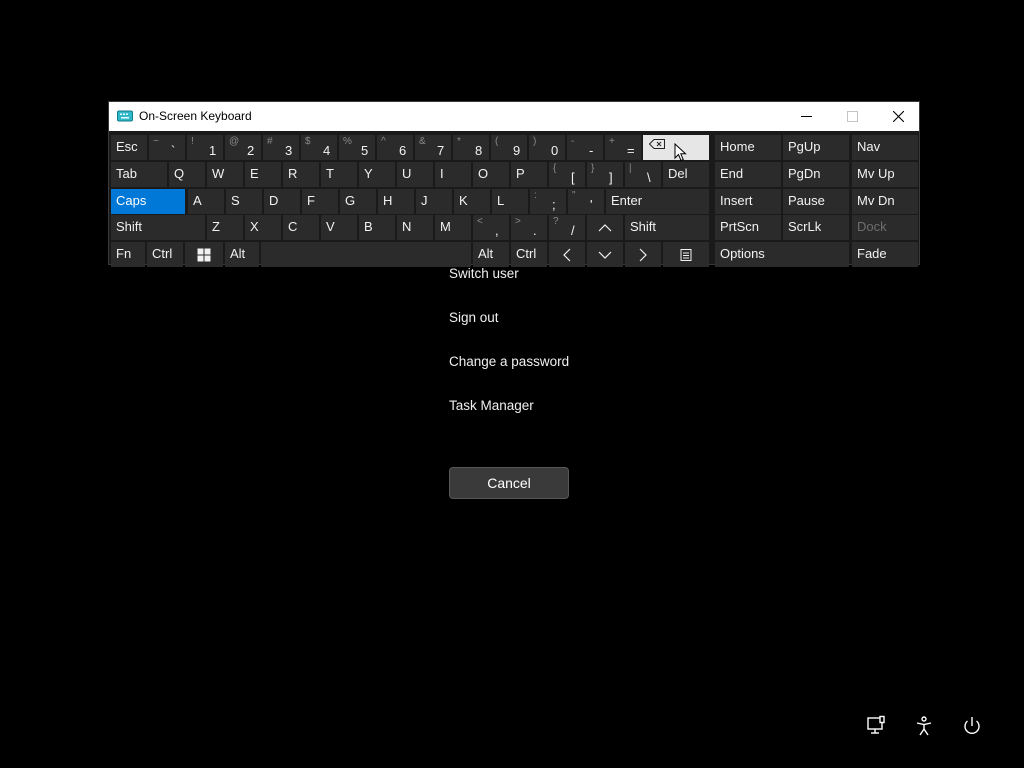  Describe the element at coordinates (415, 174) in the screenshot. I see `key-u: U` at that location.